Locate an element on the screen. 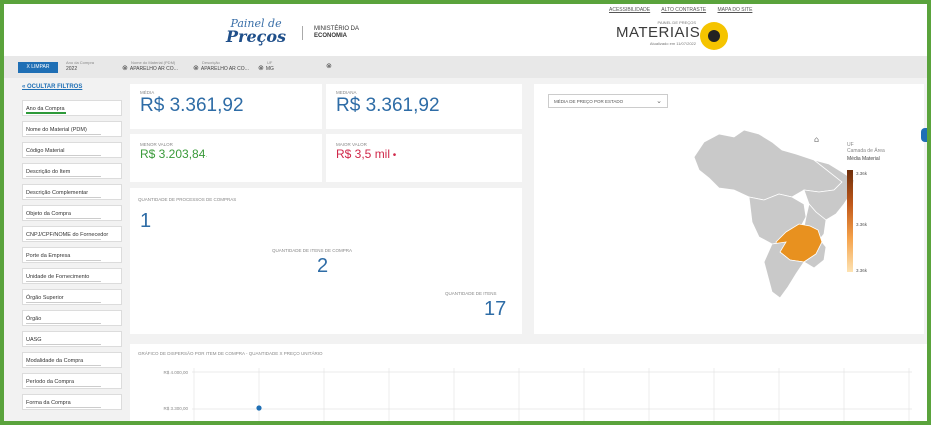  logo-line-2: Preços is located at coordinates (256, 36).